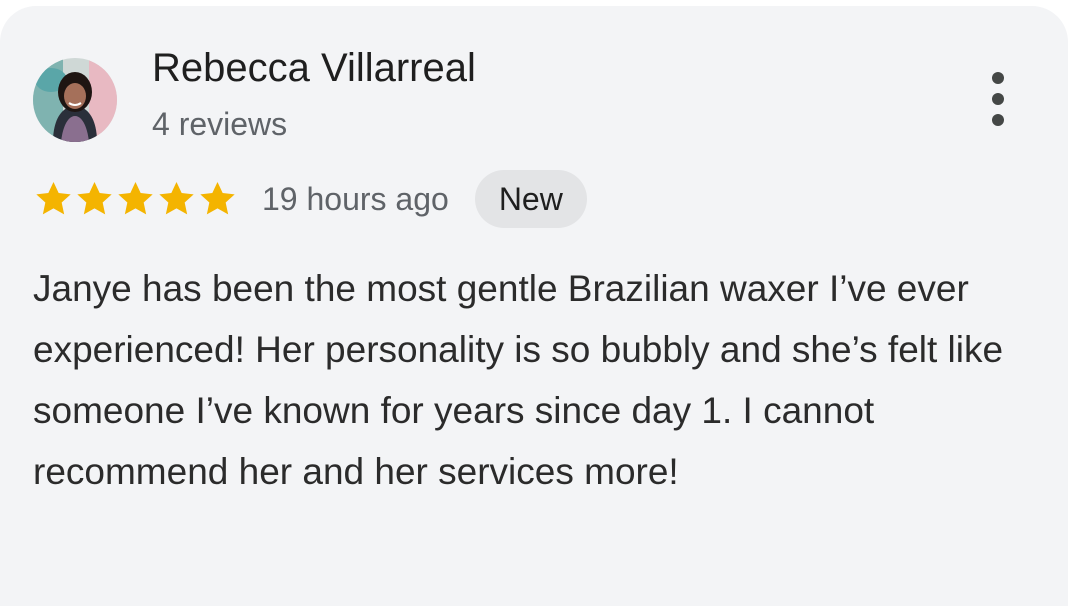  I want to click on more-vert-icon, so click(998, 78).